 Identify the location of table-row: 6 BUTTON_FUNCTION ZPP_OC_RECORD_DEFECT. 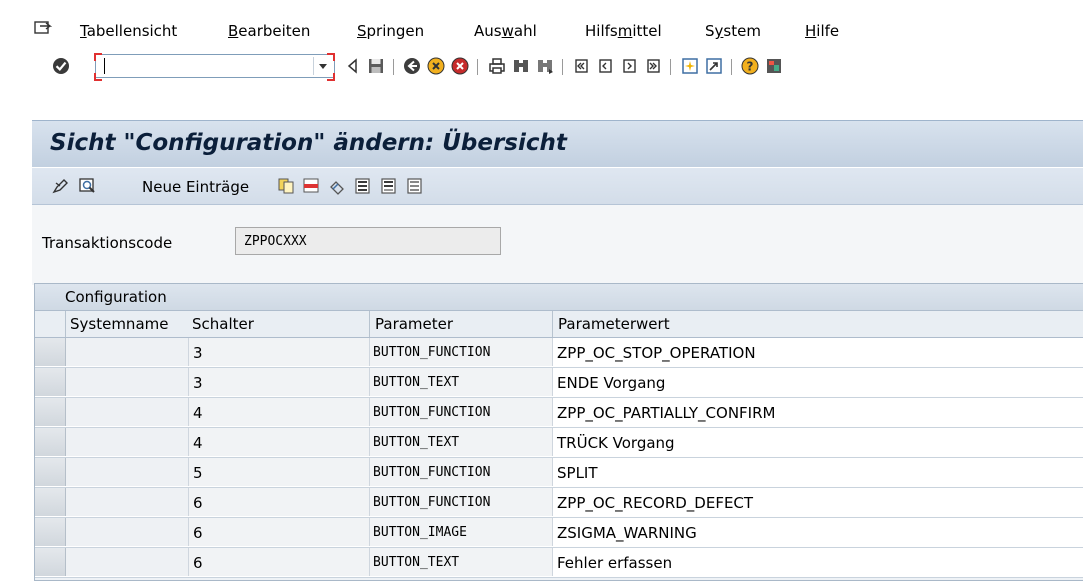
(559, 503).